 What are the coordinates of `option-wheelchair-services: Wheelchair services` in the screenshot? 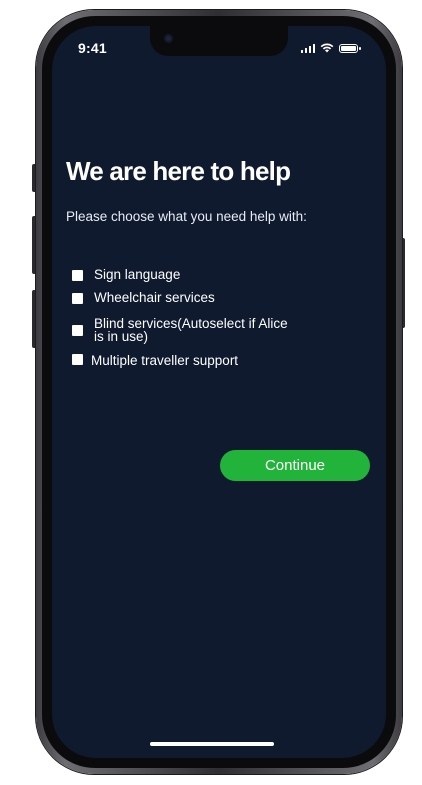 It's located at (183, 297).